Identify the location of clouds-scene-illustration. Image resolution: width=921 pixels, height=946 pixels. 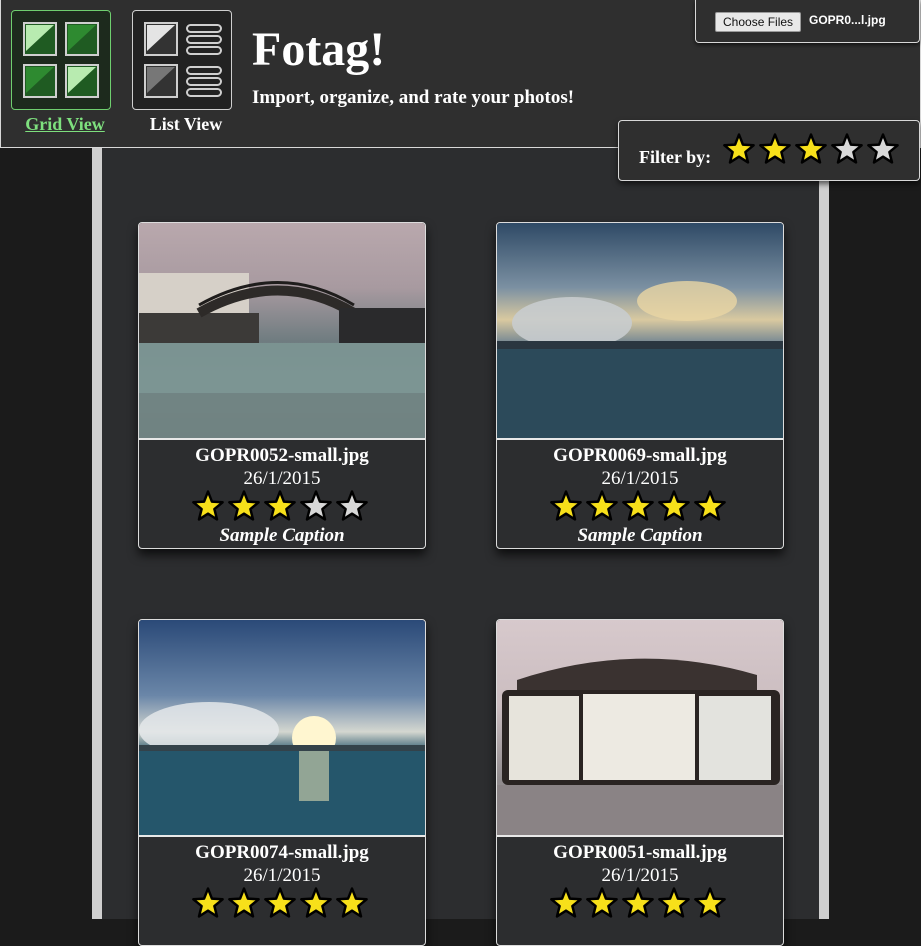
(640, 359).